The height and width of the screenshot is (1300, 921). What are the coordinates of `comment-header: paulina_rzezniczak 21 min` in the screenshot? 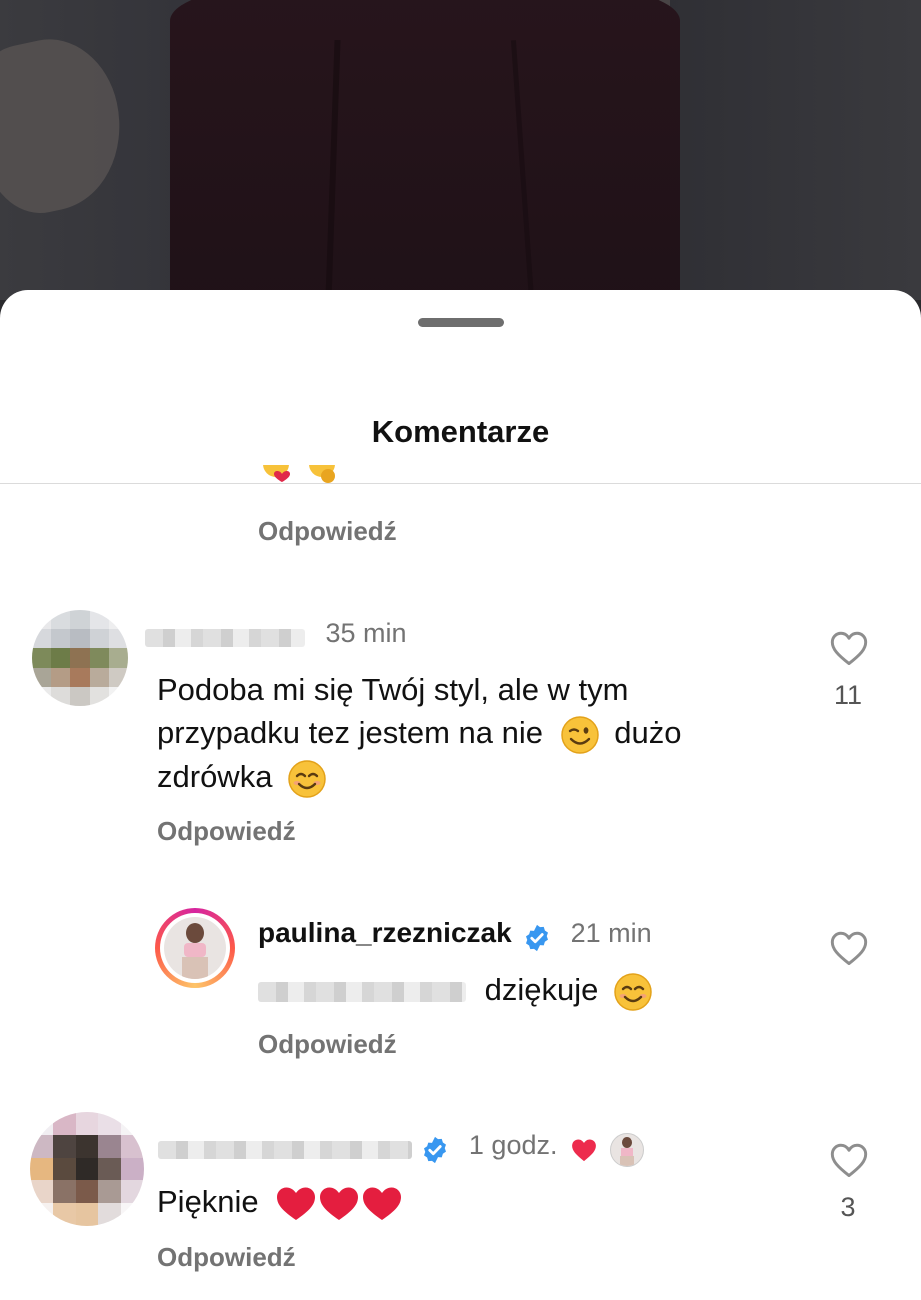 It's located at (455, 933).